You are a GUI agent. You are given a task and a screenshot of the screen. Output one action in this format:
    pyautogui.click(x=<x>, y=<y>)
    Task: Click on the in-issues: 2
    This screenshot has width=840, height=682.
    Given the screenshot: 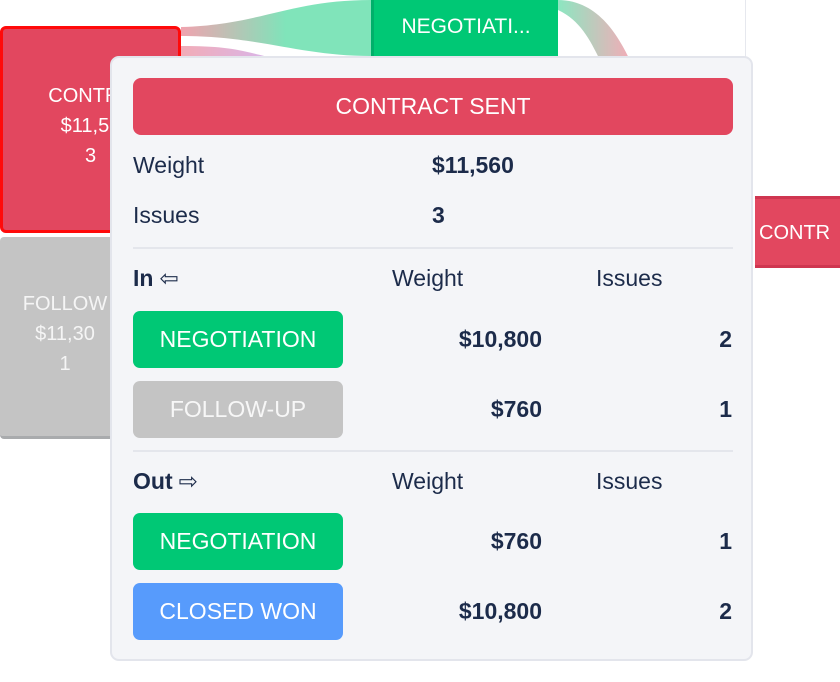 What is the action you would take?
    pyautogui.click(x=725, y=339)
    